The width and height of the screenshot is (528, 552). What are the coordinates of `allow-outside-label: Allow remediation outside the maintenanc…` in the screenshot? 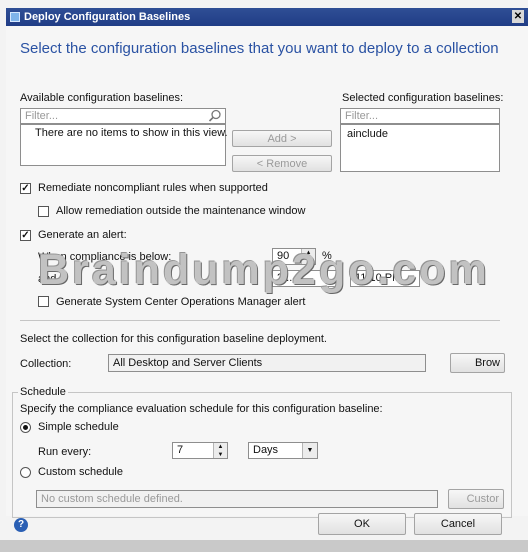 It's located at (181, 211).